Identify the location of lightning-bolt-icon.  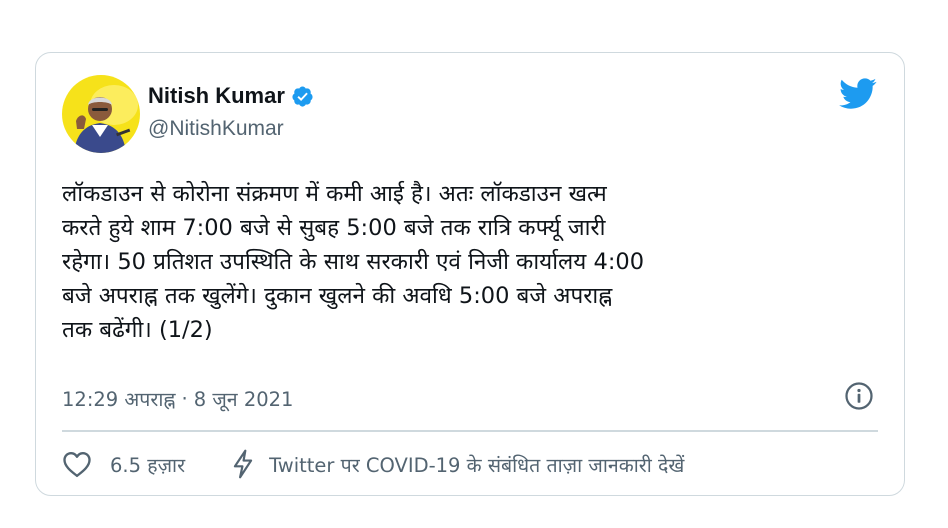
(243, 464).